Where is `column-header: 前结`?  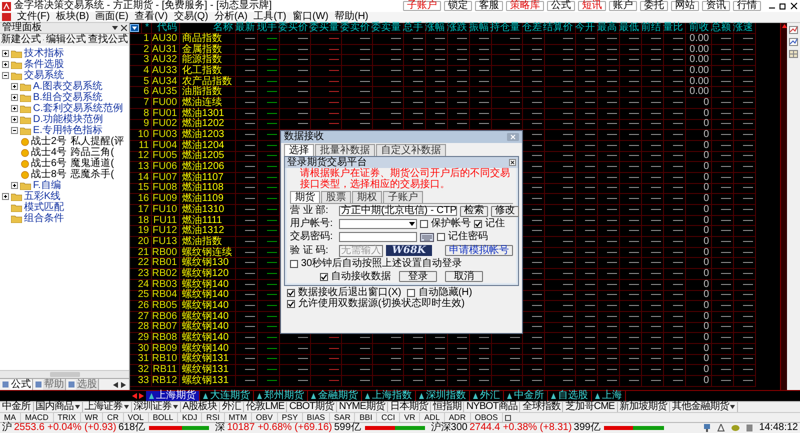
column-header: 前结 is located at coordinates (651, 28).